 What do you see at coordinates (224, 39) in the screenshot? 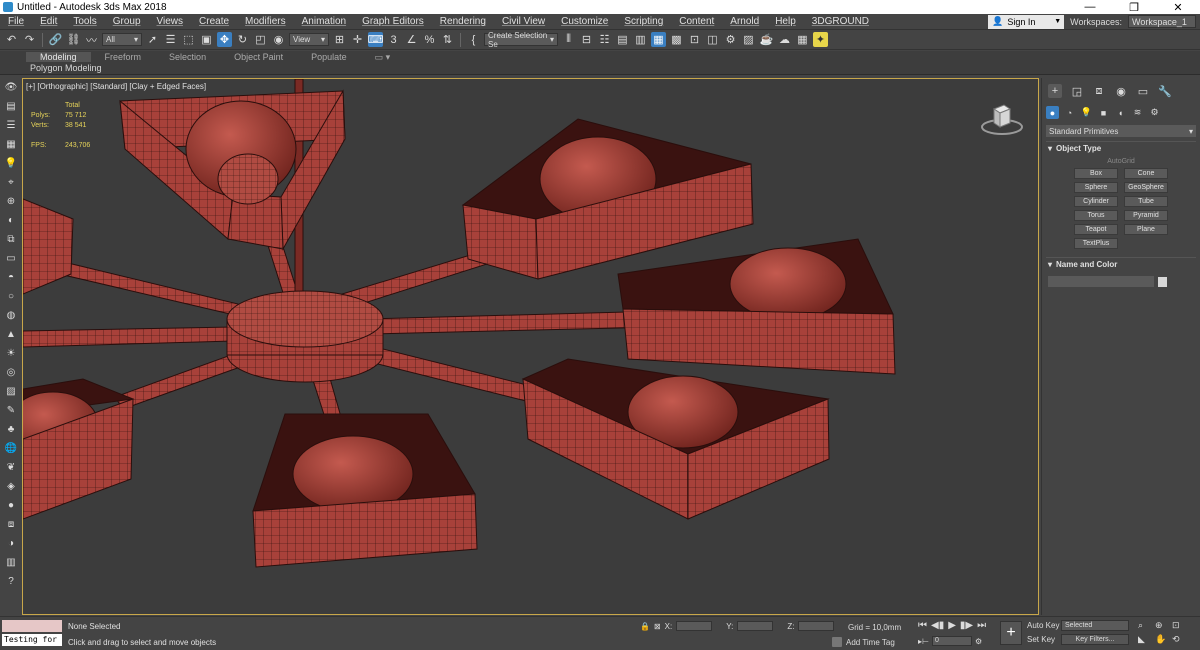
I see `move-icon: ✥` at bounding box center [224, 39].